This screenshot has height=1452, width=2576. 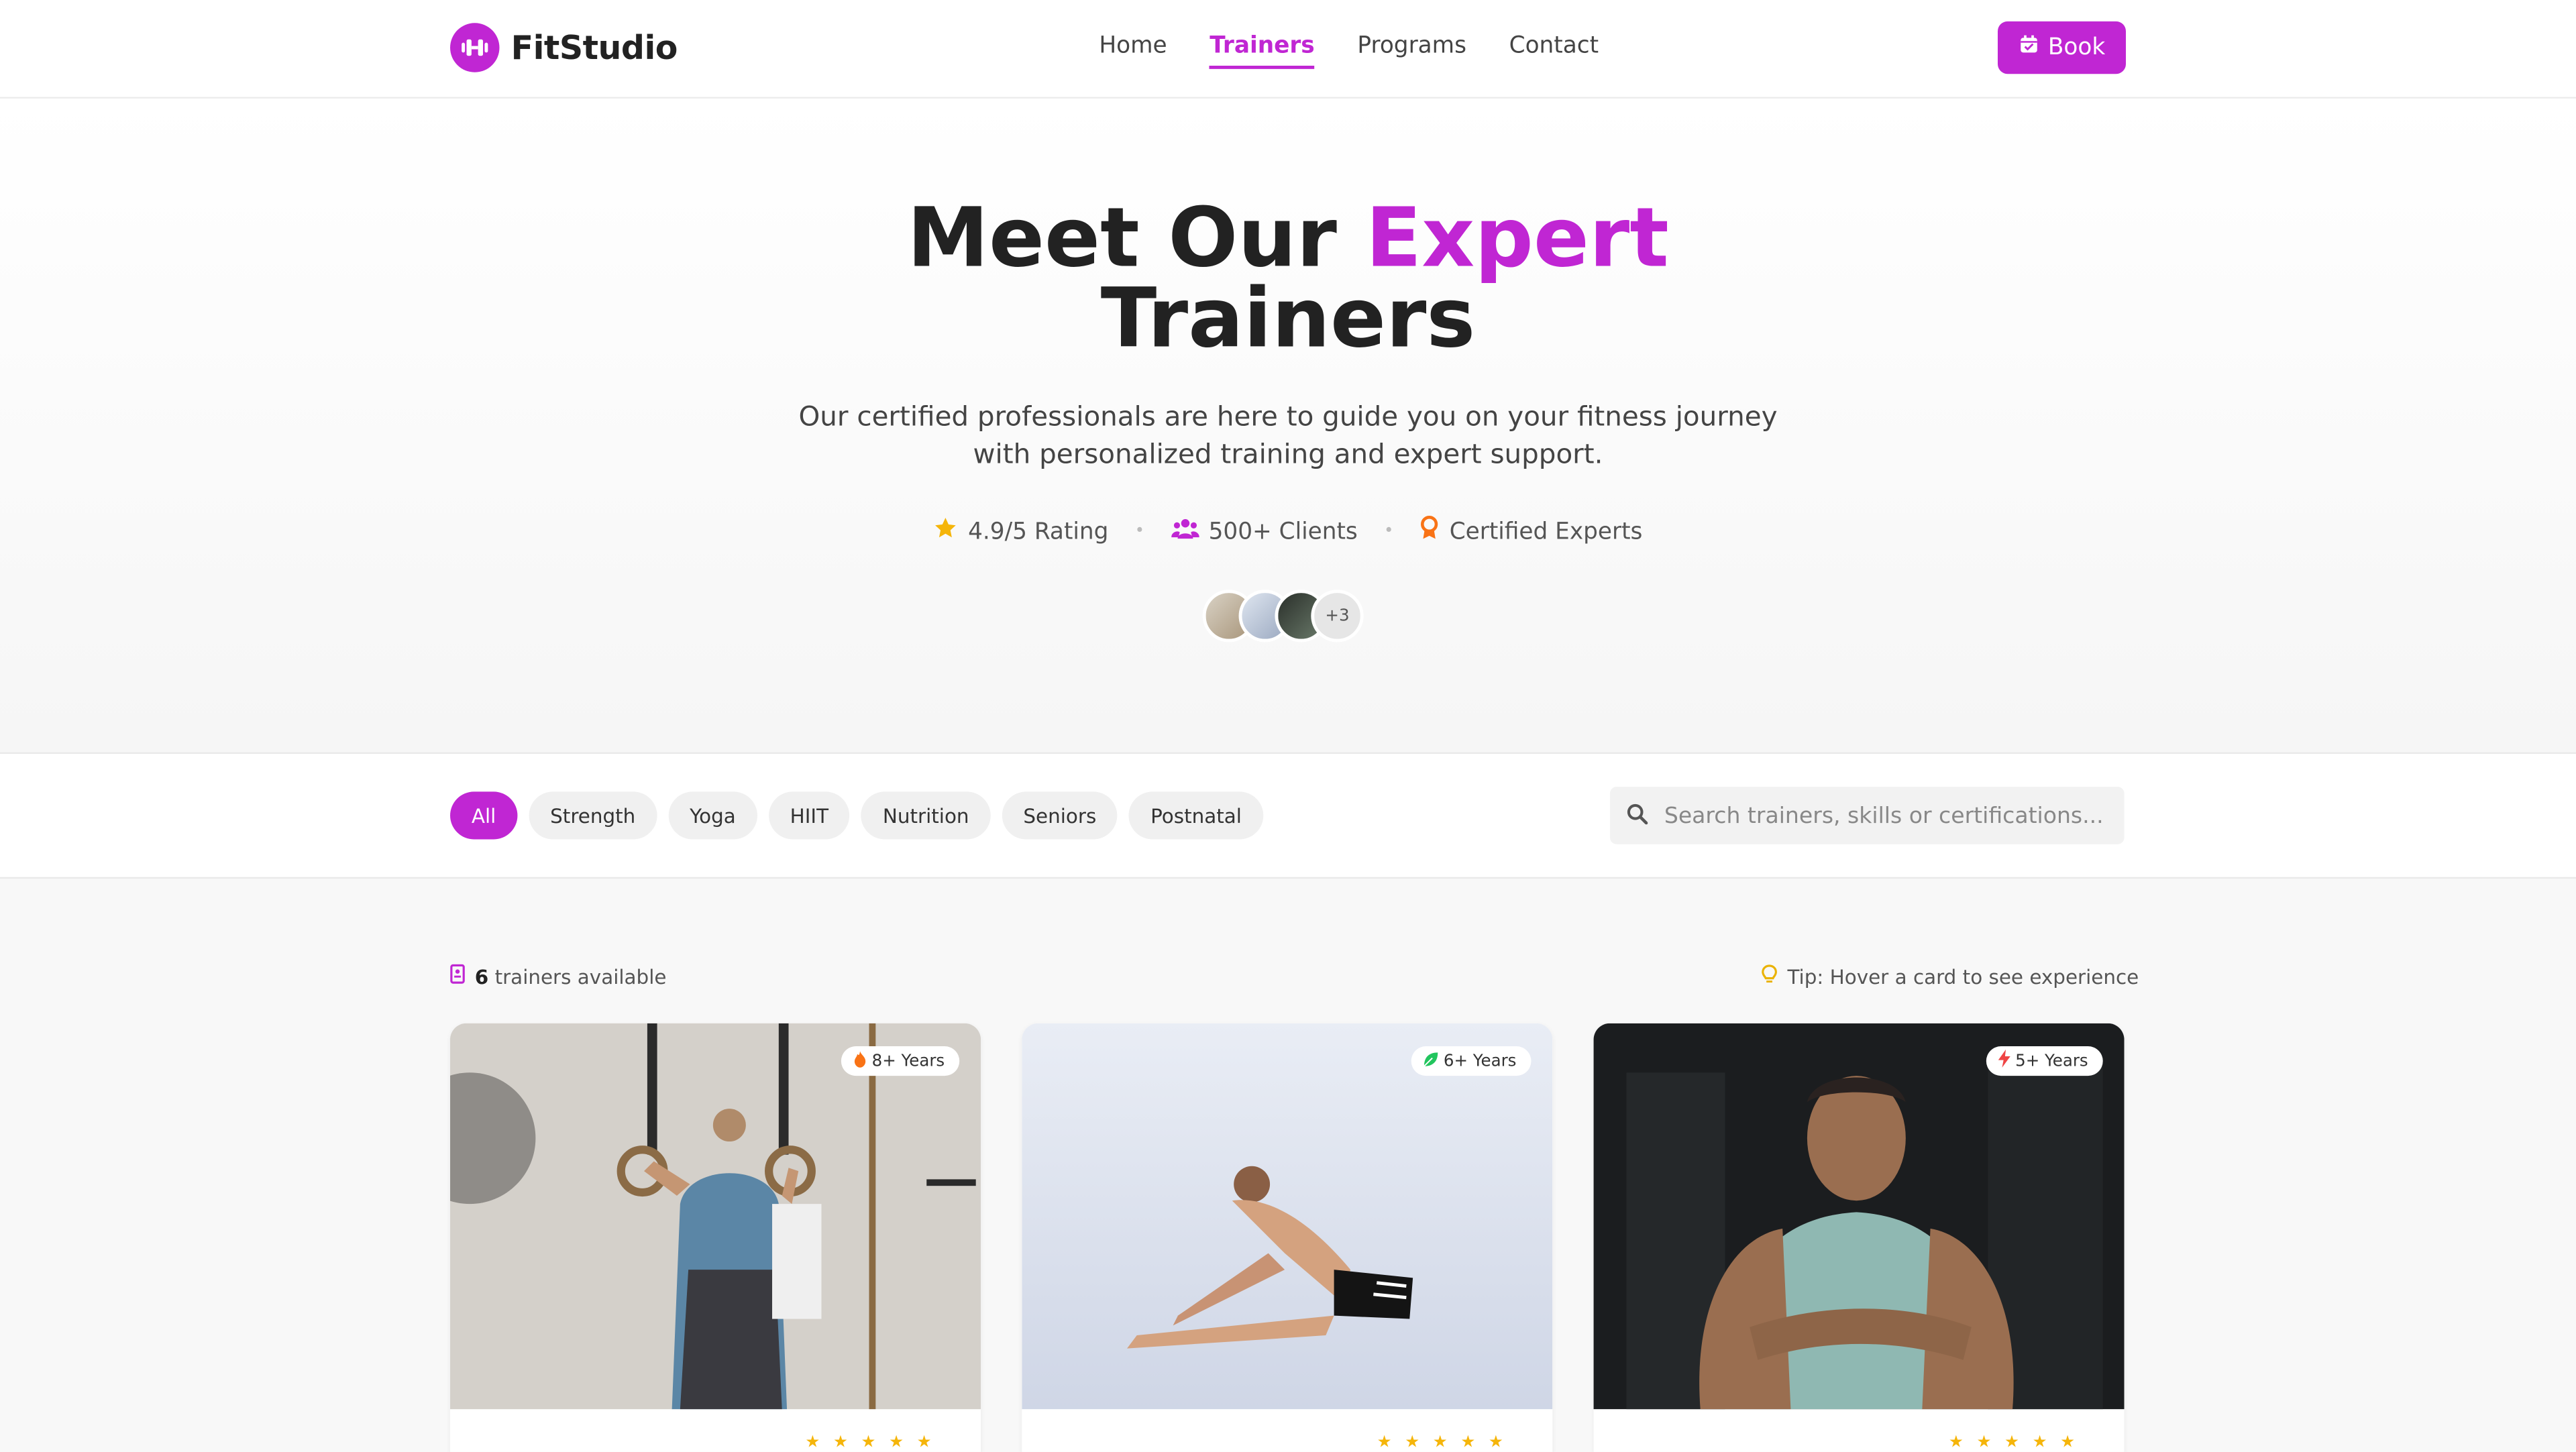 I want to click on stat-rating: 4.9/5 Rating, so click(x=1021, y=531).